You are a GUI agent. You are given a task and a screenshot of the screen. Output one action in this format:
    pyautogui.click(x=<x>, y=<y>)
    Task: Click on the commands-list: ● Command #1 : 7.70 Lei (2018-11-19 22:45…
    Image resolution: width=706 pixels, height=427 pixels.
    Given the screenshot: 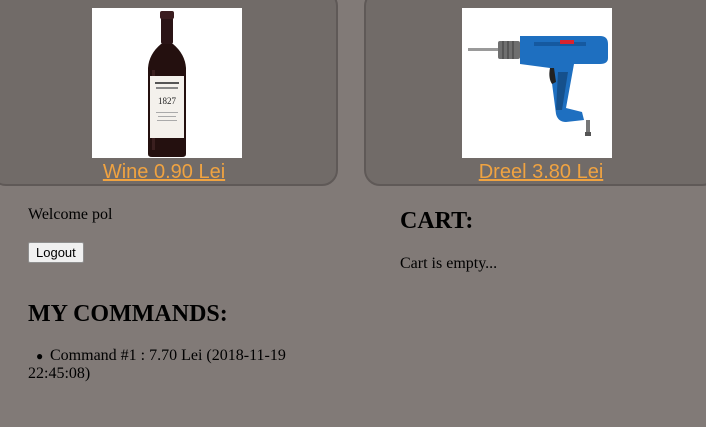 What is the action you would take?
    pyautogui.click(x=173, y=365)
    